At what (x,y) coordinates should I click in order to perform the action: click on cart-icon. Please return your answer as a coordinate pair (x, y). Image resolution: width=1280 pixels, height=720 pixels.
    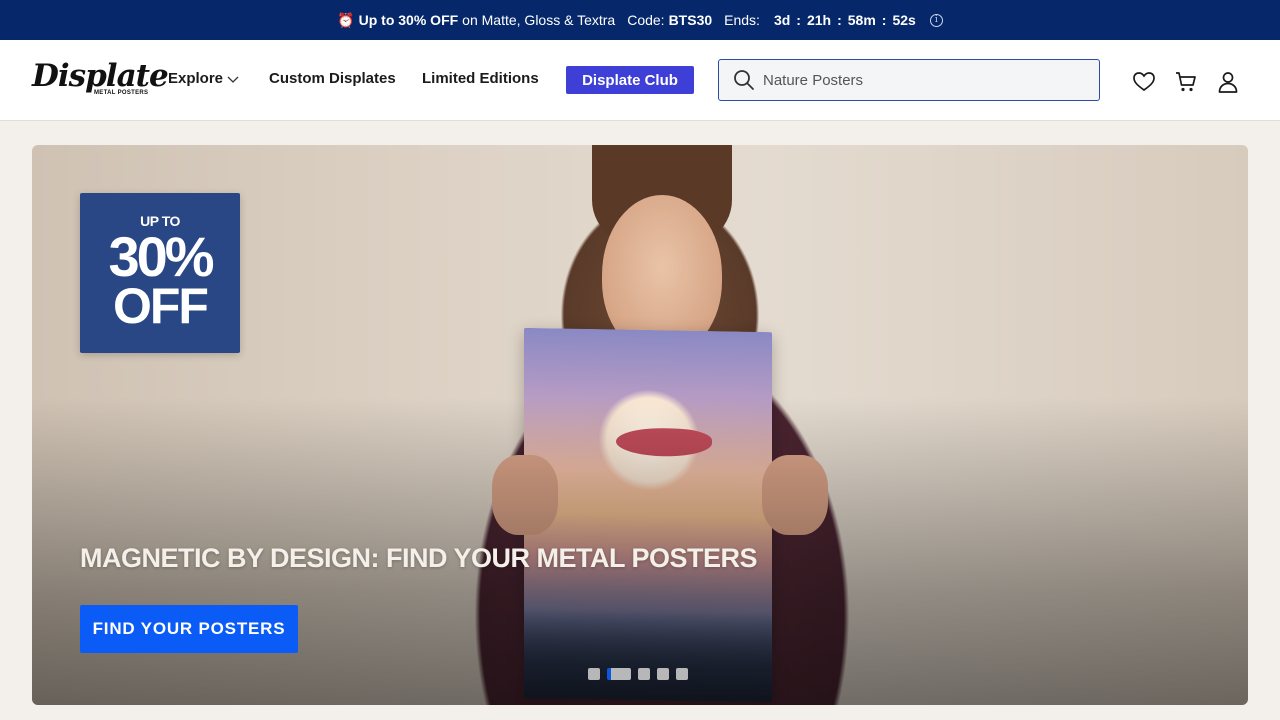
    Looking at the image, I should click on (1186, 82).